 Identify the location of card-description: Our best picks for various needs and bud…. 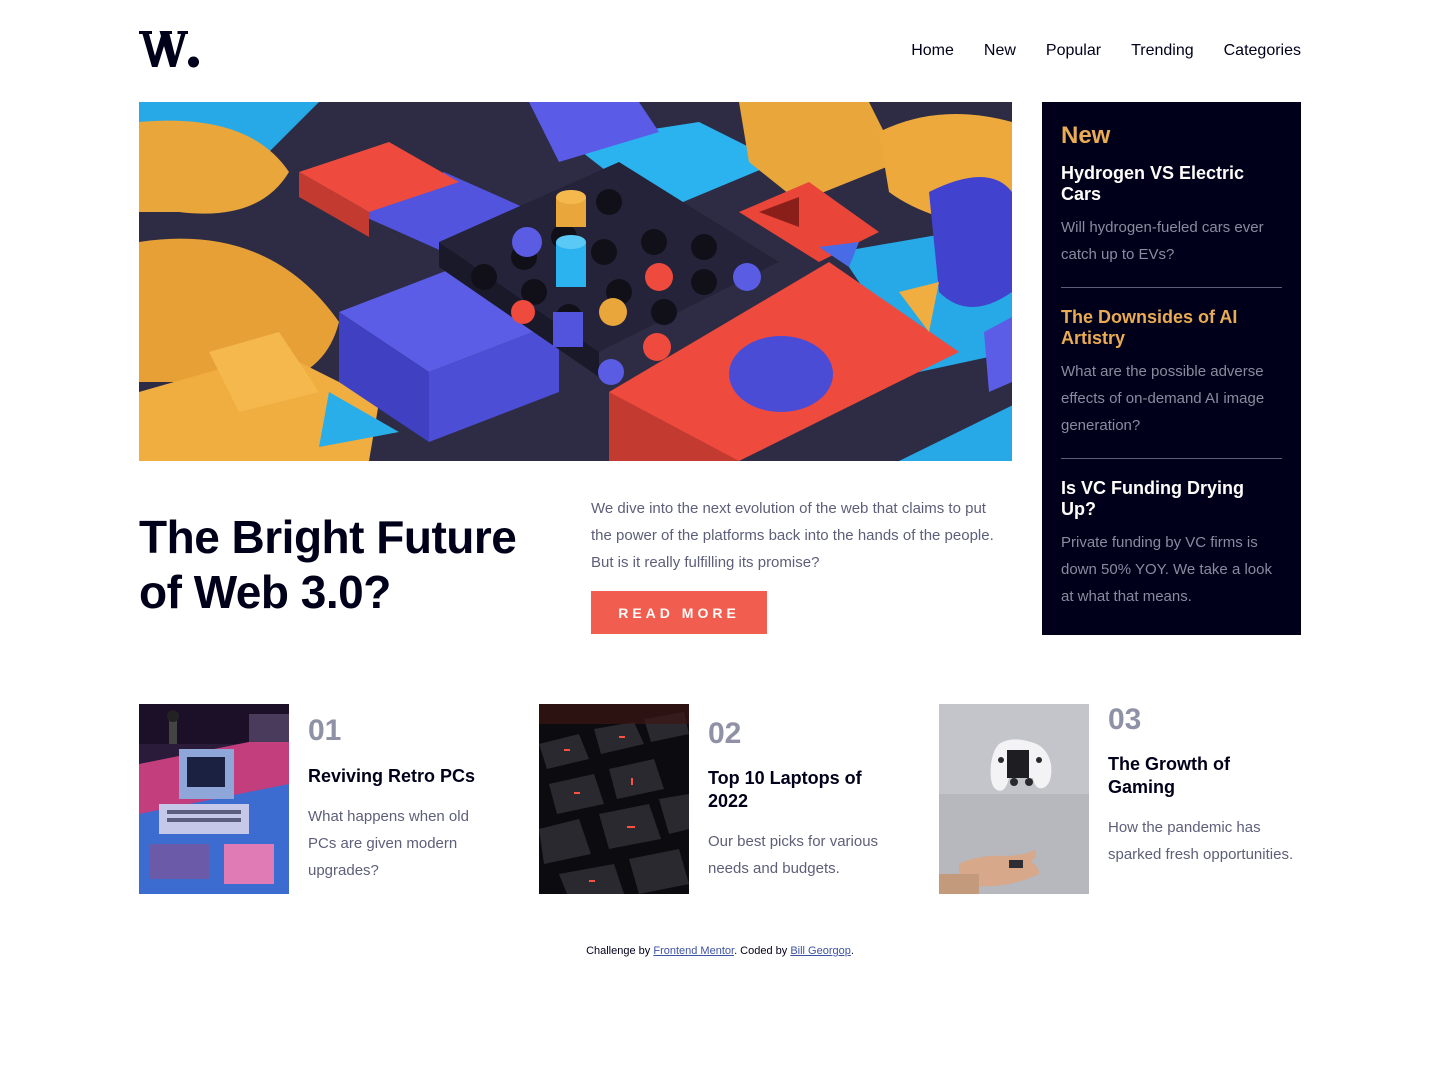
(793, 855).